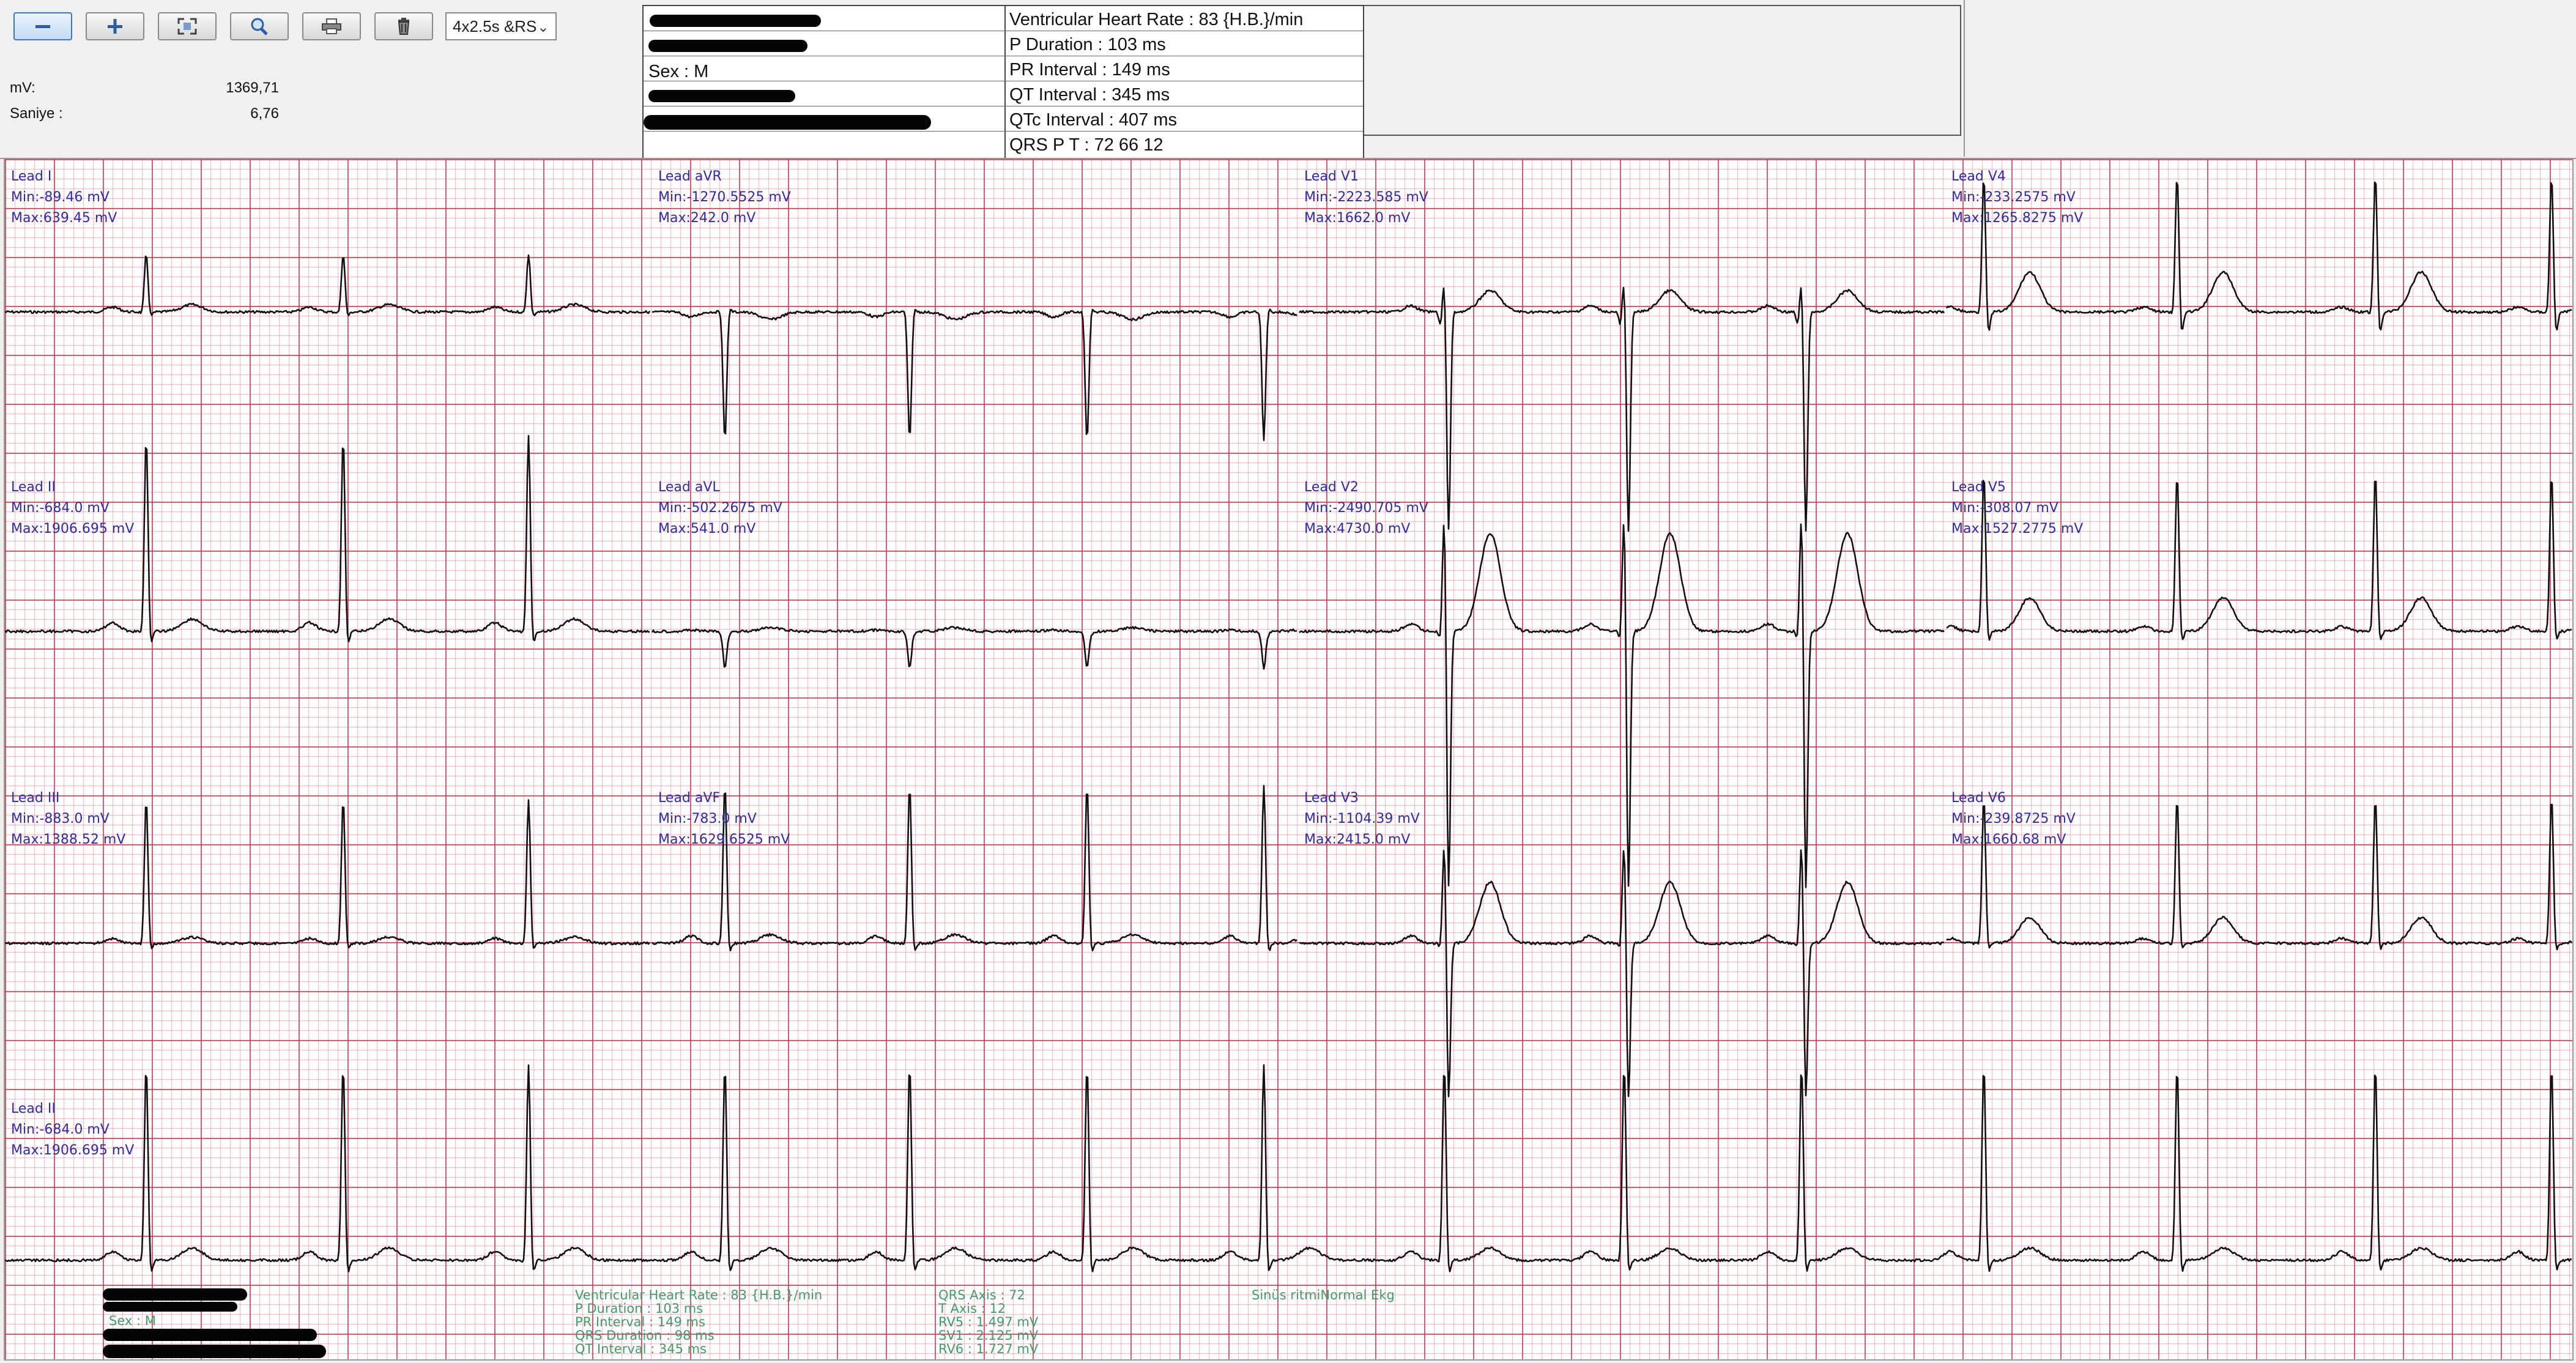  Describe the element at coordinates (2017, 529) in the screenshot. I see `lead-max: Max:1527.2775 mV` at that location.